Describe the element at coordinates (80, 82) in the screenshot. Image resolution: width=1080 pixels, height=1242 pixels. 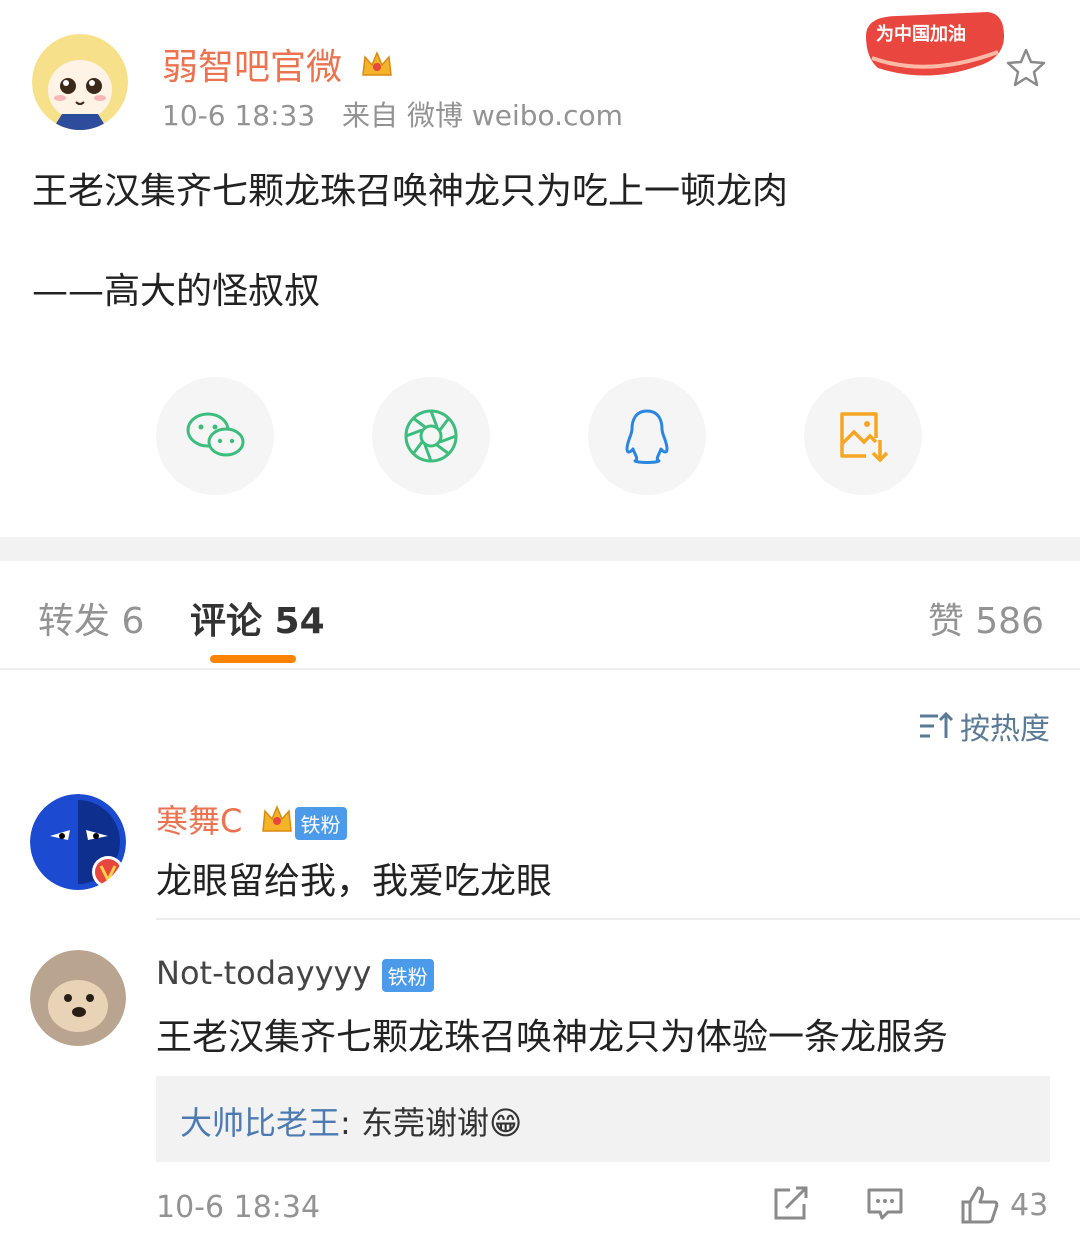
I see `author-avatar` at that location.